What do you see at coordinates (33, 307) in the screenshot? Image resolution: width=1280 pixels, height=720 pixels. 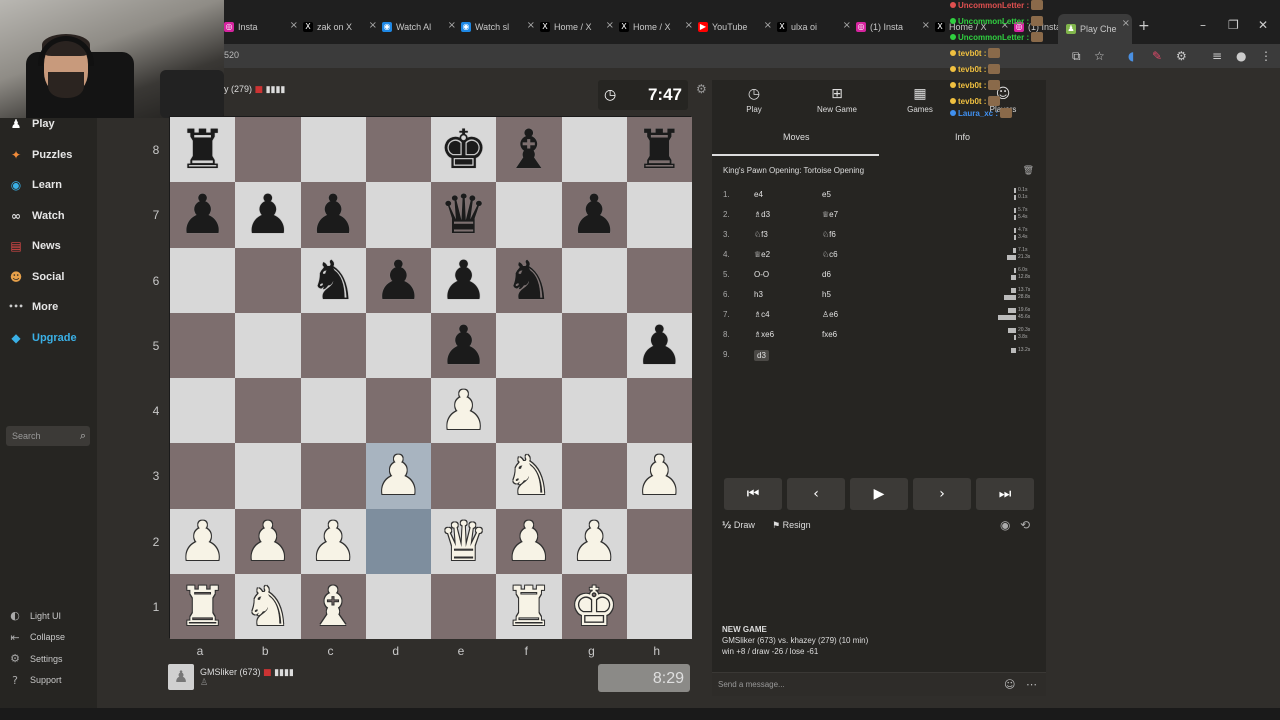 I see `sidebar-item-more: ••• More` at bounding box center [33, 307].